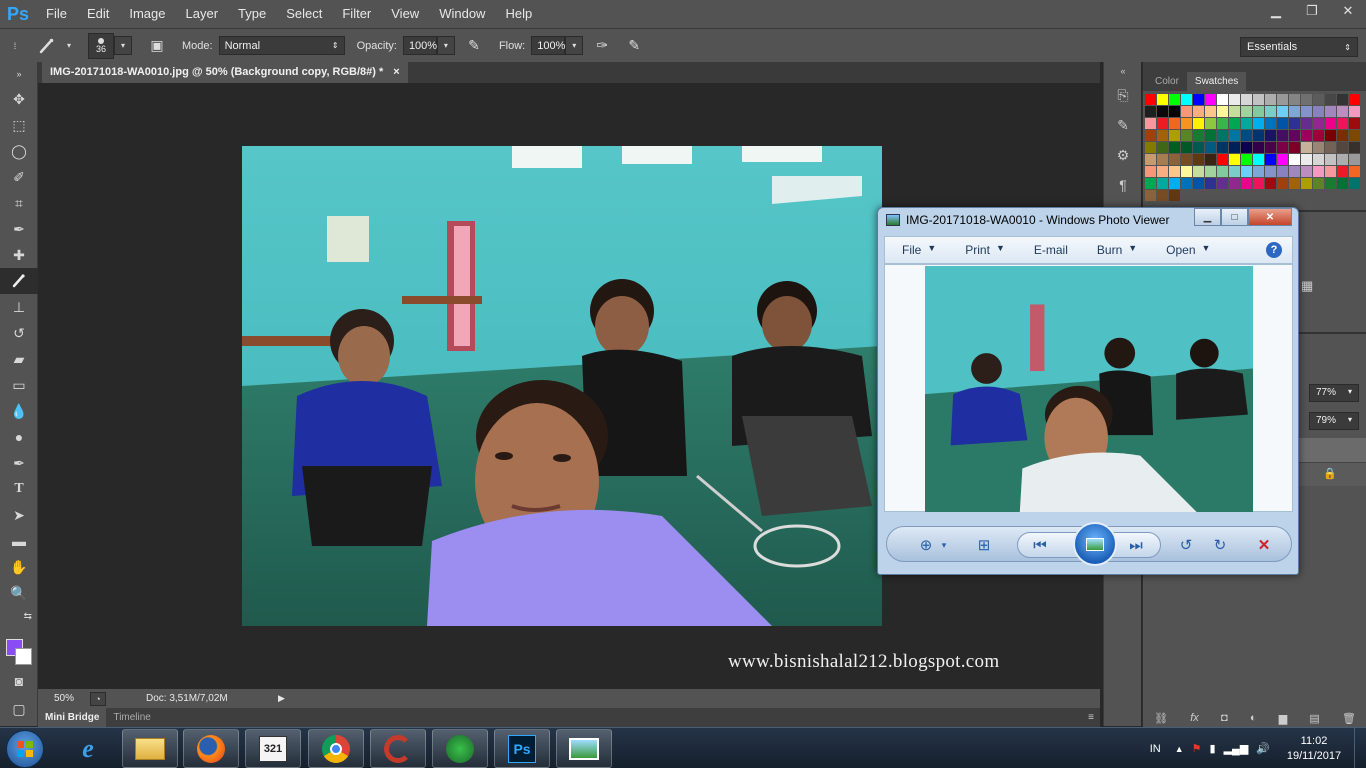  I want to click on layer-style-icon: fx, so click(1194, 718).